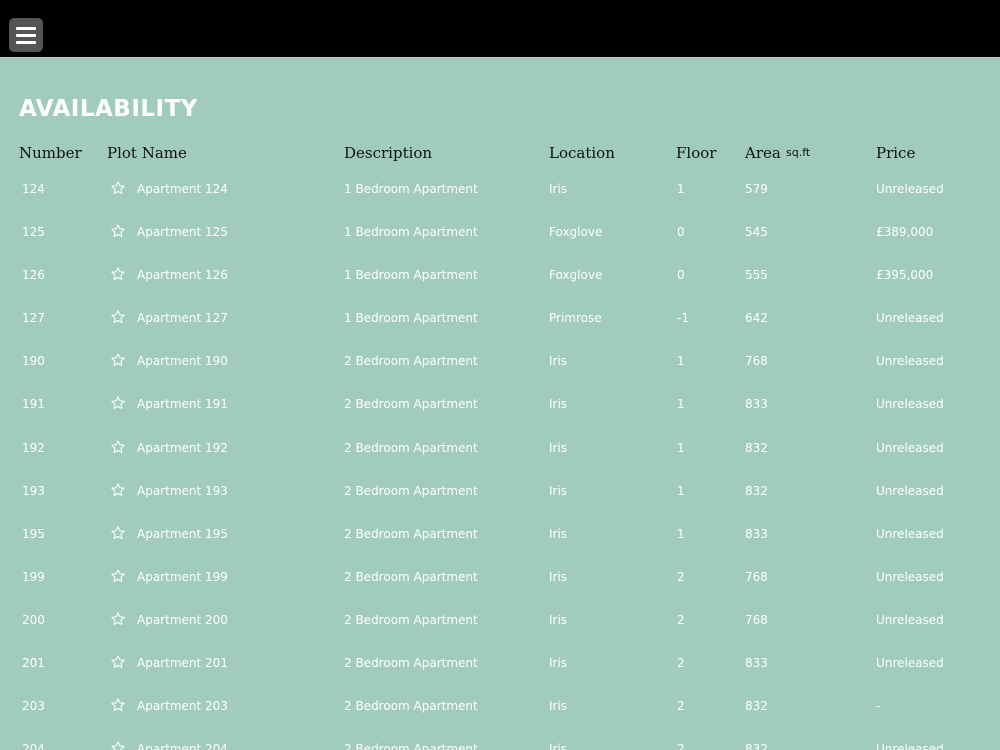  What do you see at coordinates (33, 318) in the screenshot?
I see `plot-number: 127` at bounding box center [33, 318].